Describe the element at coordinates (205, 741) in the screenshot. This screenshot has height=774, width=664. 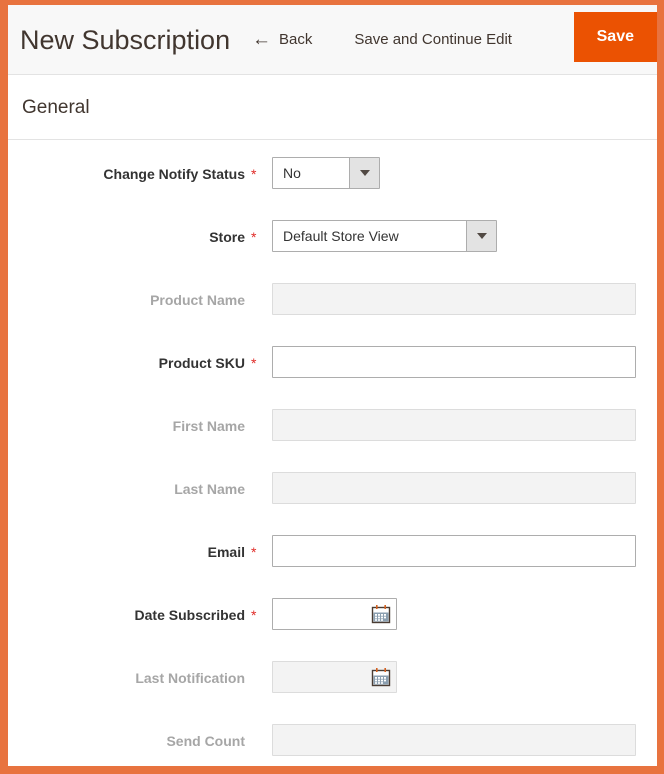
I see `field-label-send-count: Send Count` at that location.